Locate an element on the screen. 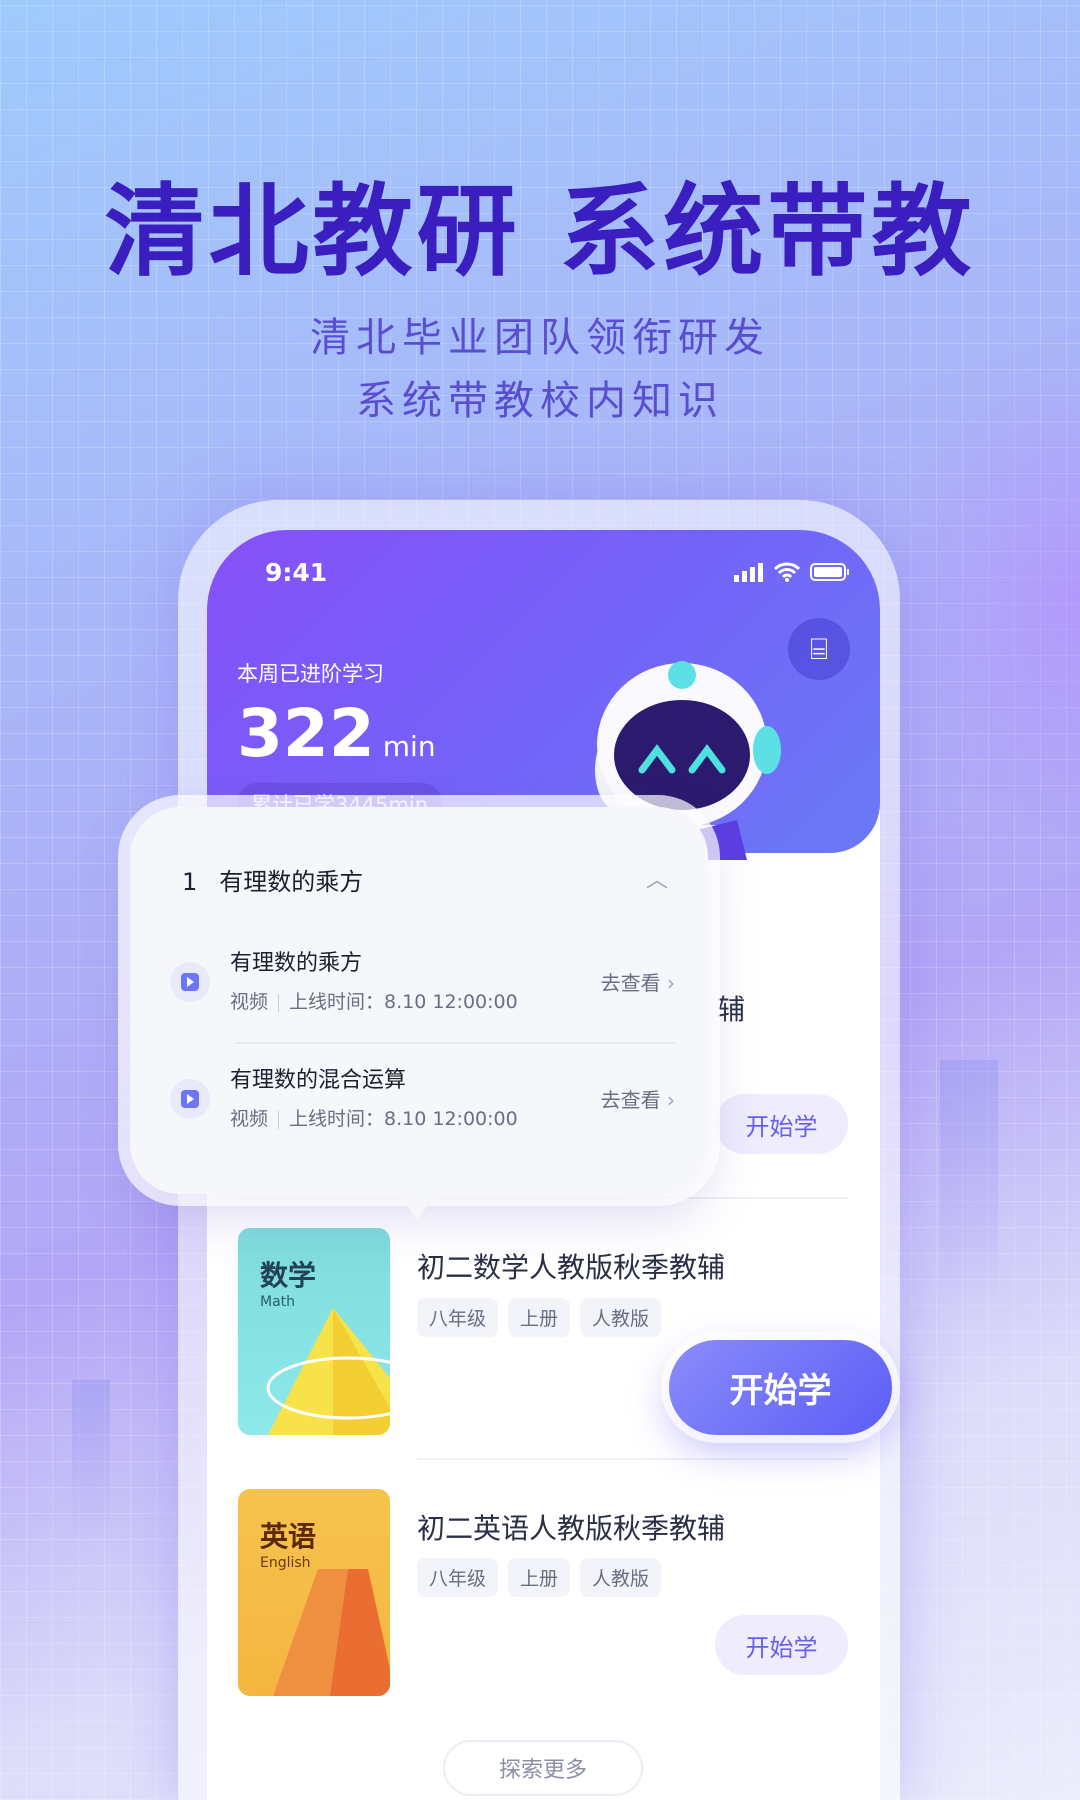  status-time: 9:41 is located at coordinates (296, 572).